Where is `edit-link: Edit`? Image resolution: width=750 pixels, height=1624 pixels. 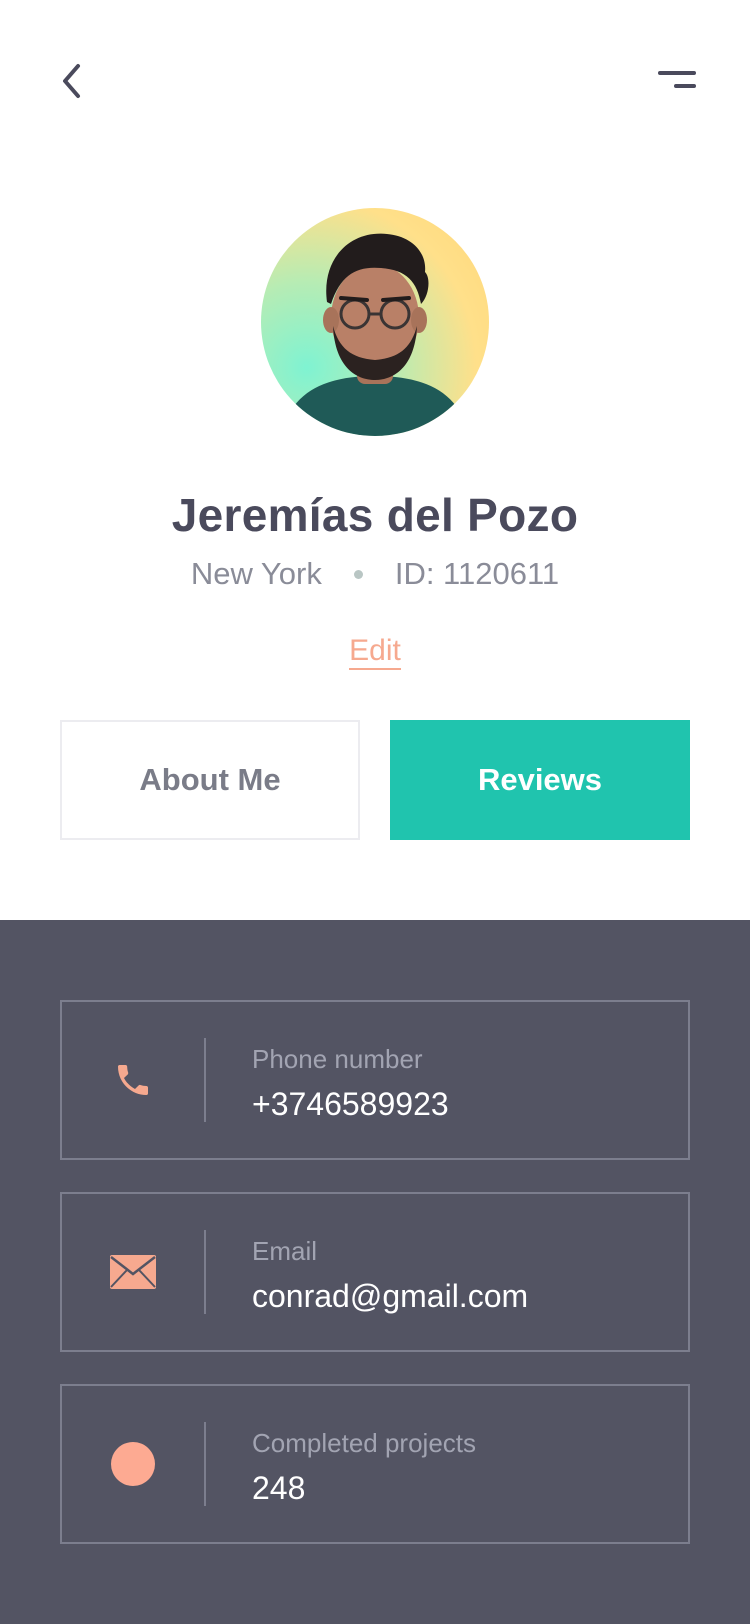
edit-link: Edit is located at coordinates (375, 652).